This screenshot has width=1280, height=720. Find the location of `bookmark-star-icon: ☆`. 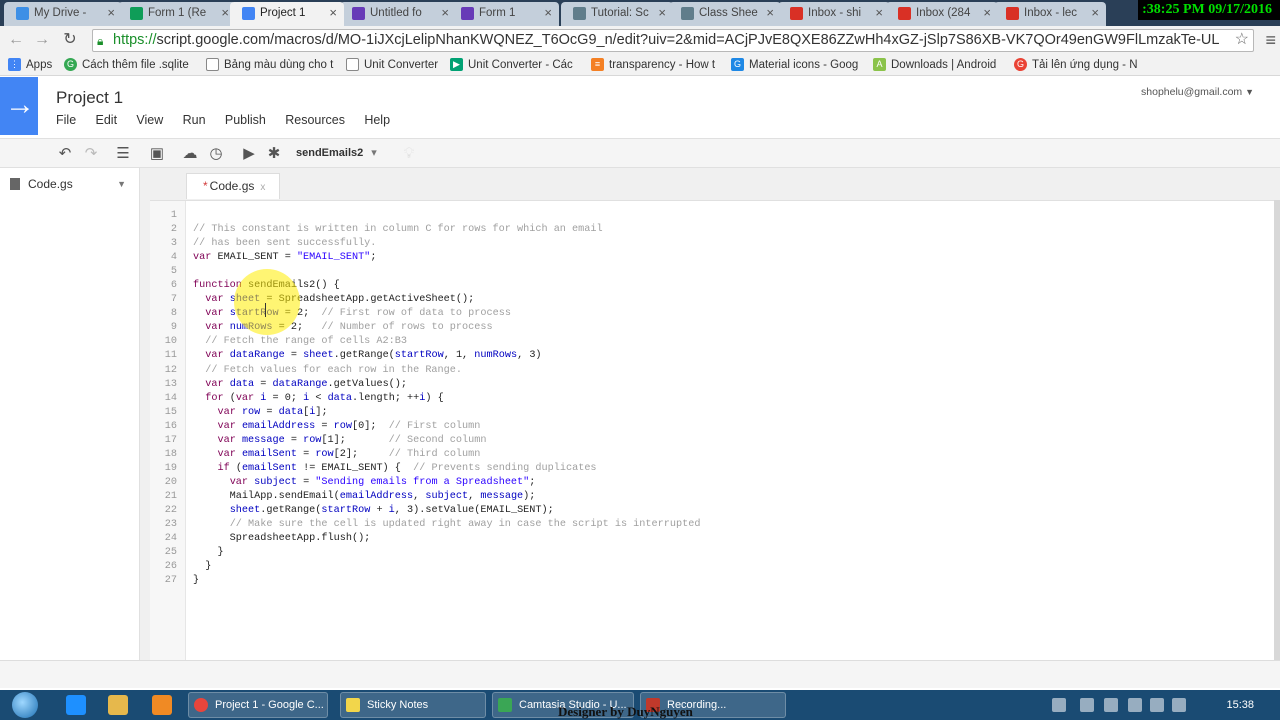

bookmark-star-icon: ☆ is located at coordinates (1242, 40).